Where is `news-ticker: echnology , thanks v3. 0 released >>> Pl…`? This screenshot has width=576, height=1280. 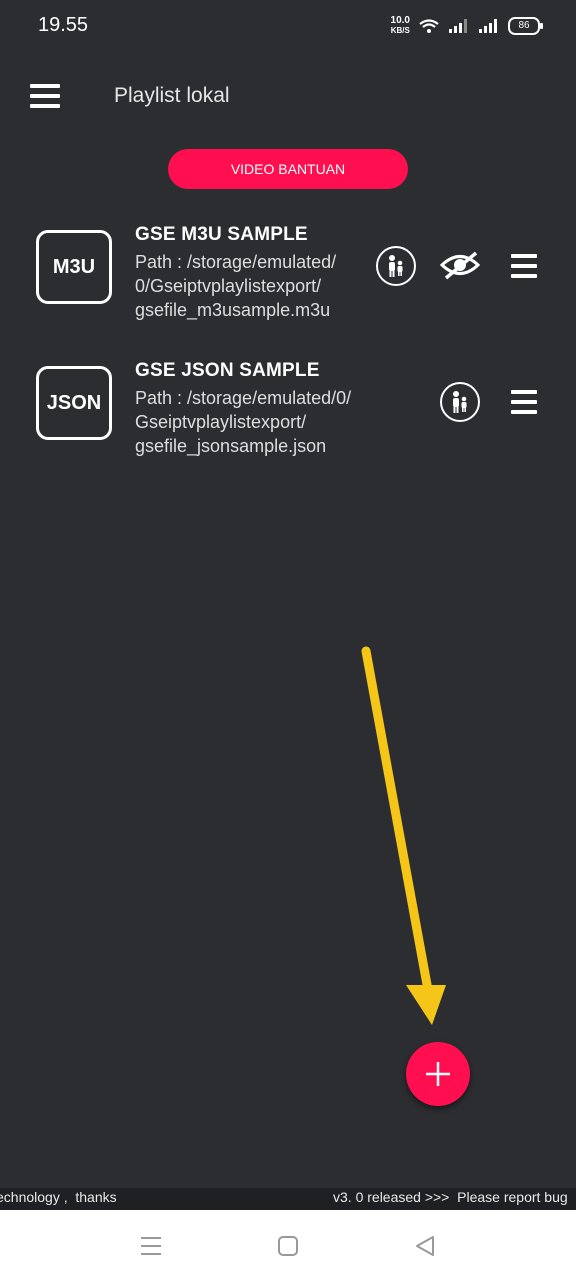 news-ticker: echnology , thanks v3. 0 released >>> Pl… is located at coordinates (288, 1199).